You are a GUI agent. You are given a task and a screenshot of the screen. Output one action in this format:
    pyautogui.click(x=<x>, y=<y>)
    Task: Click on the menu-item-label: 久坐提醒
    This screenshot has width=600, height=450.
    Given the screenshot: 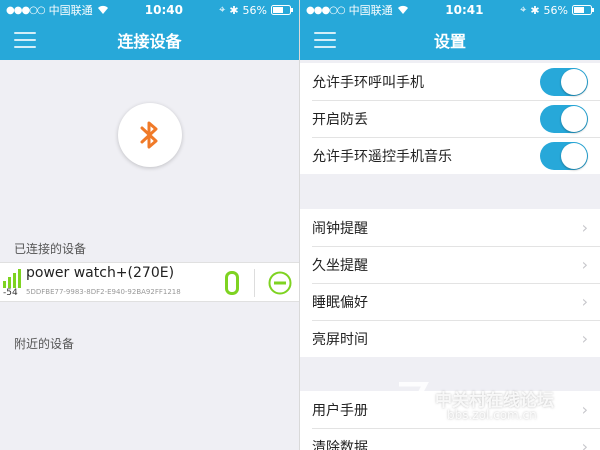 What is the action you would take?
    pyautogui.click(x=340, y=265)
    